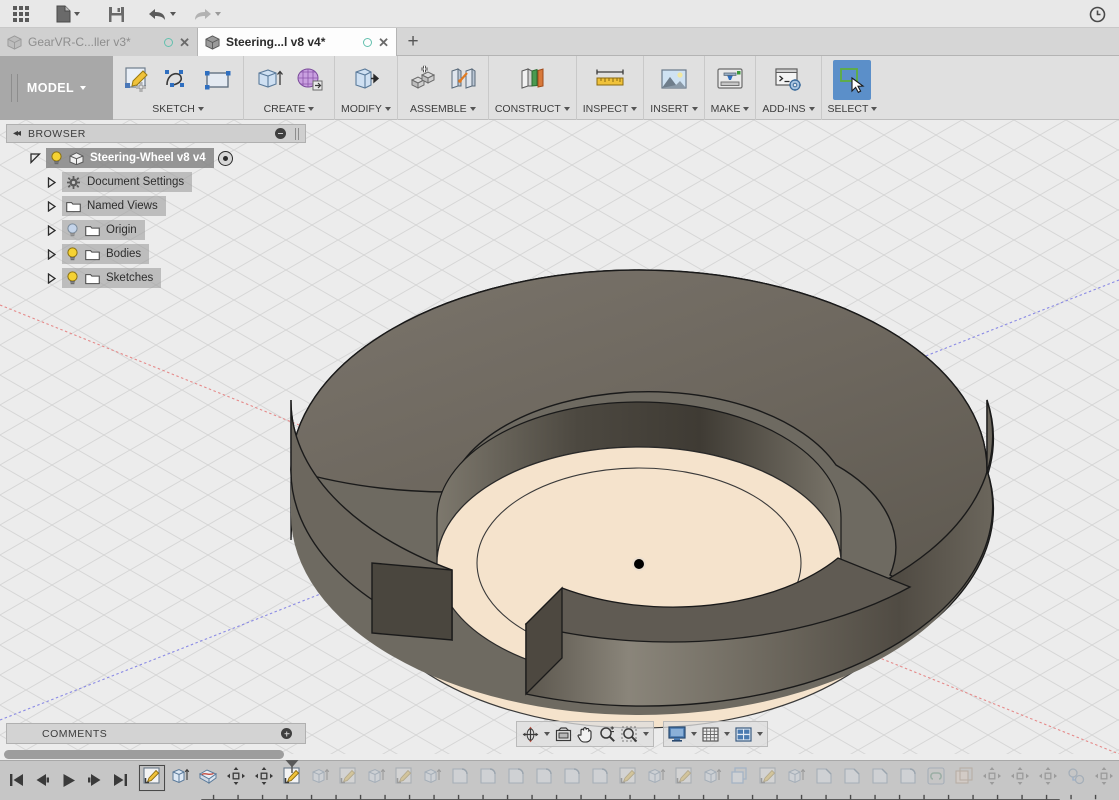 This screenshot has height=800, width=1119. I want to click on browser-resize-grip, so click(297, 133).